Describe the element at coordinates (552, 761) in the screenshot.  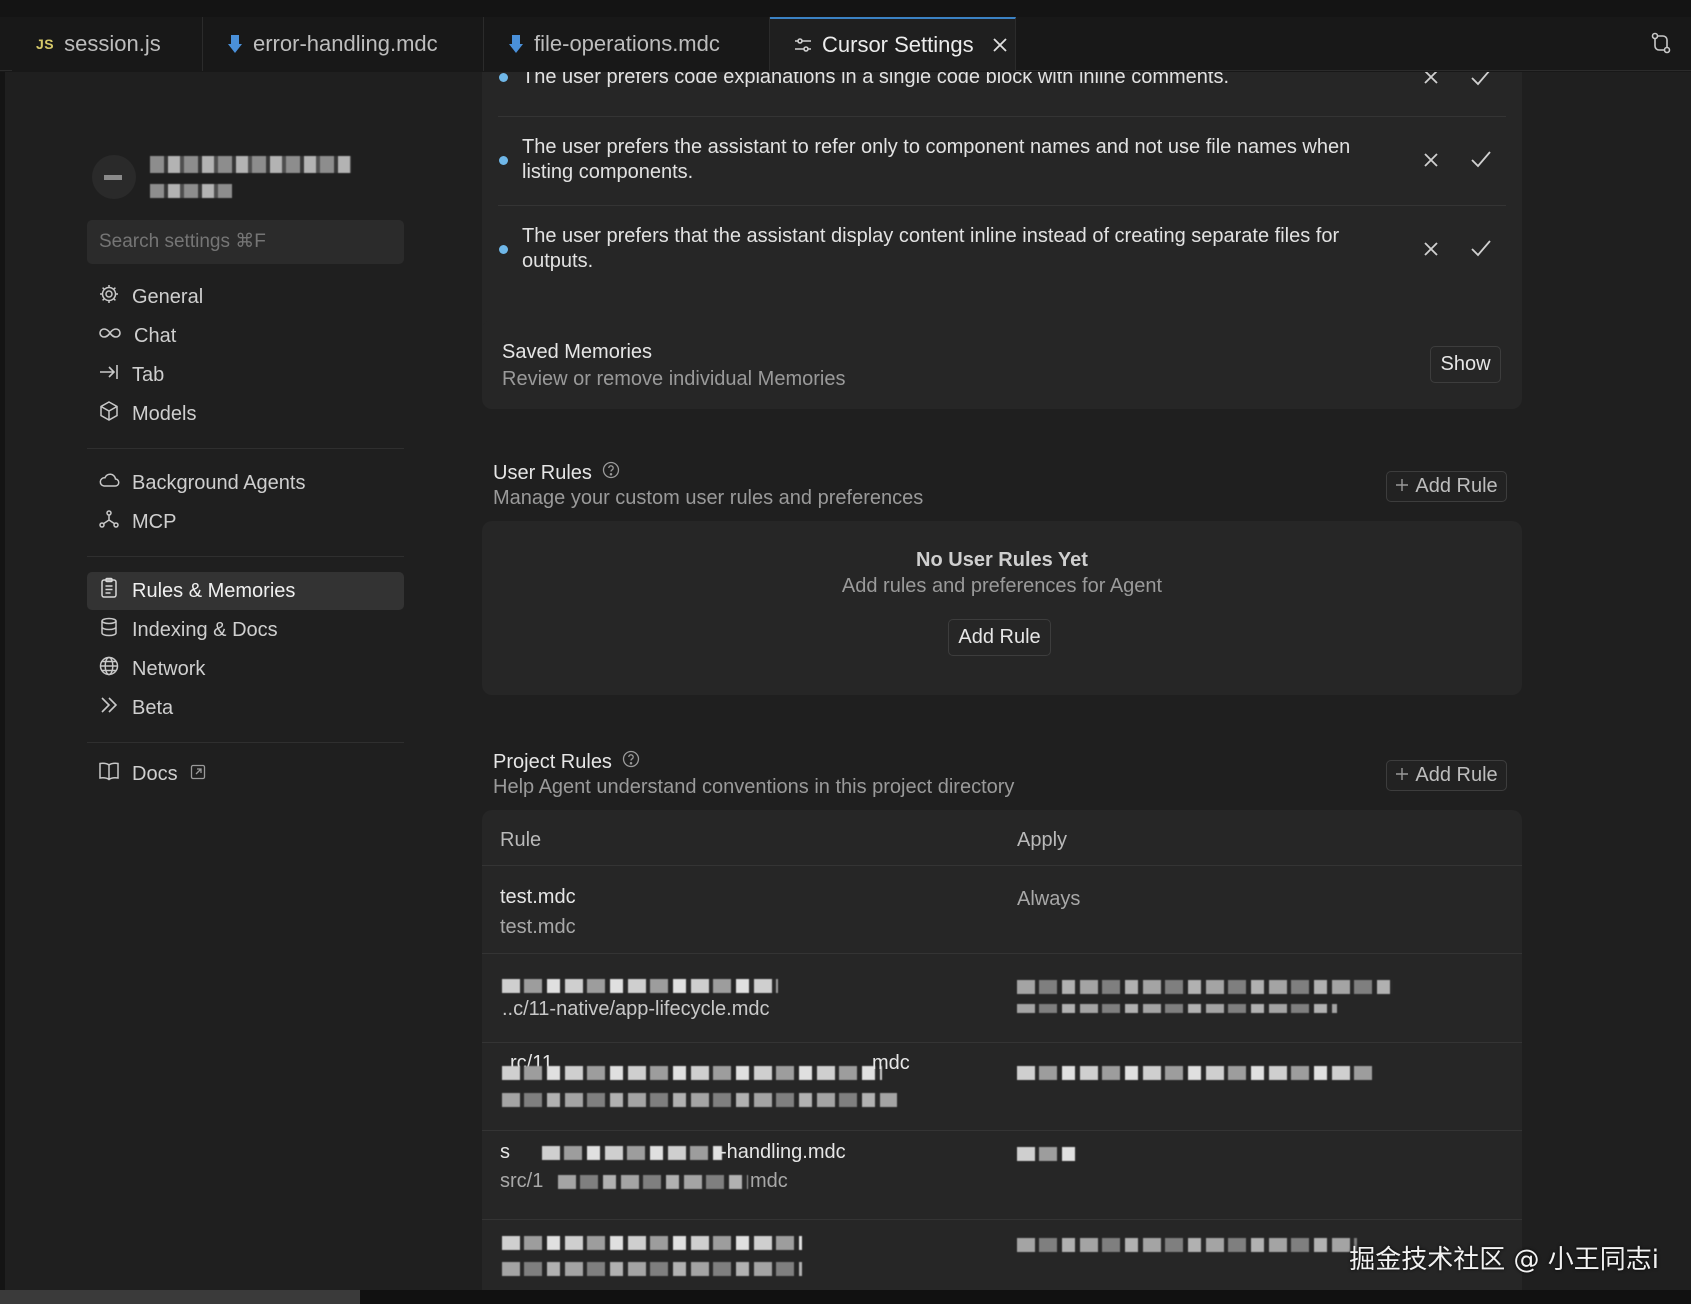
I see `project-rules-title: Project Rules` at that location.